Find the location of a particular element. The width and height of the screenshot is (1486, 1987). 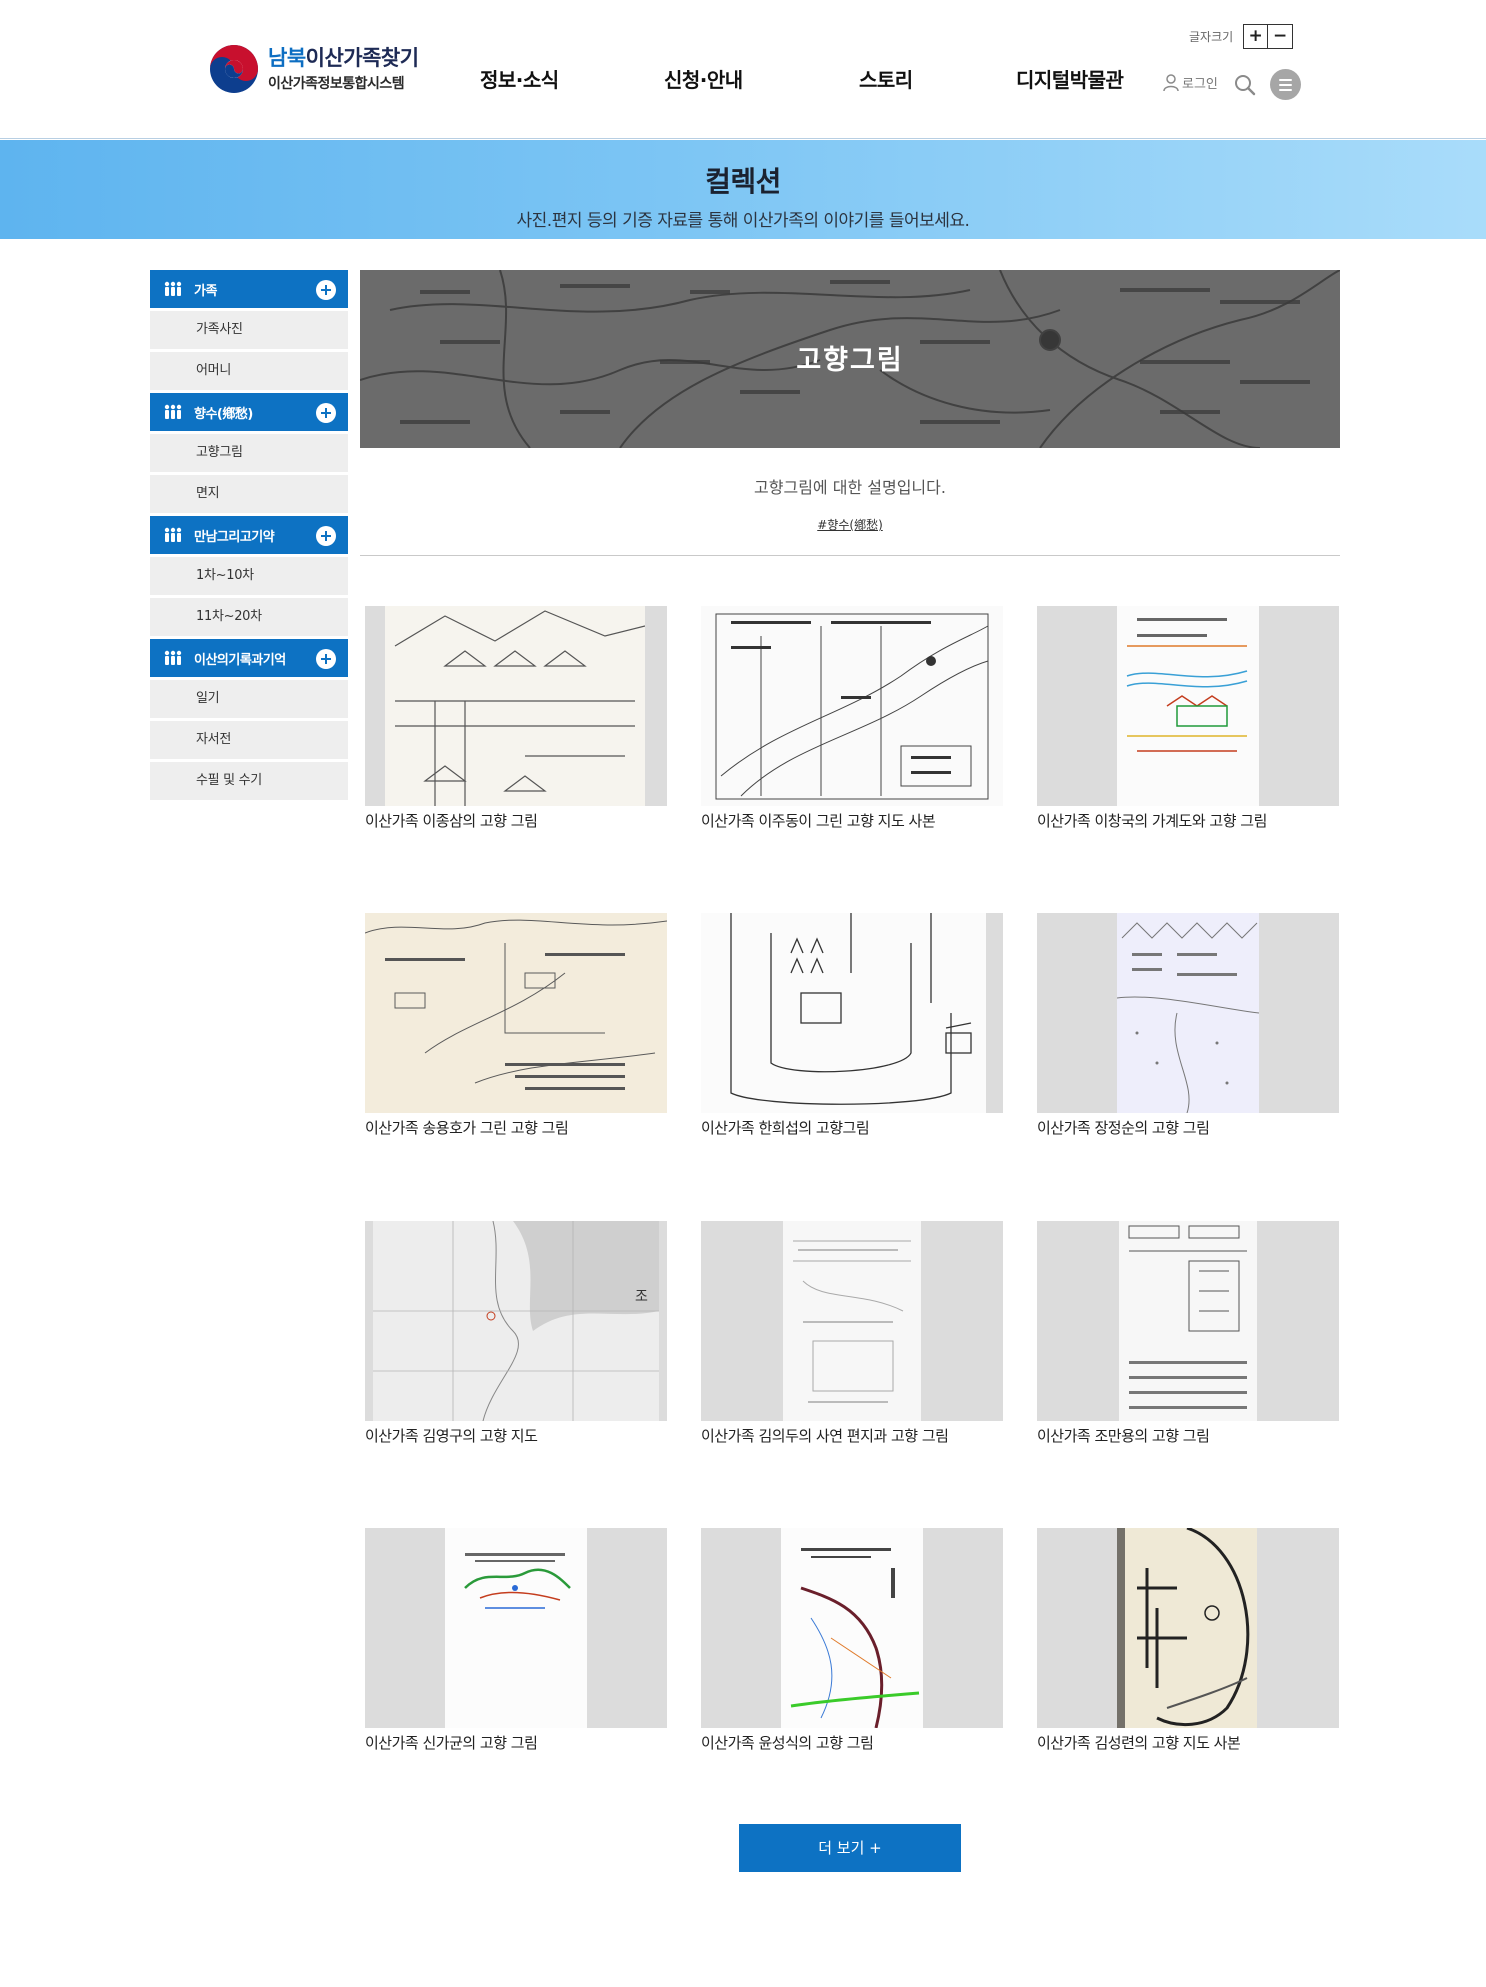

collection-card: 이산가족 장정순의 고향 그림 is located at coordinates (1188, 1025).